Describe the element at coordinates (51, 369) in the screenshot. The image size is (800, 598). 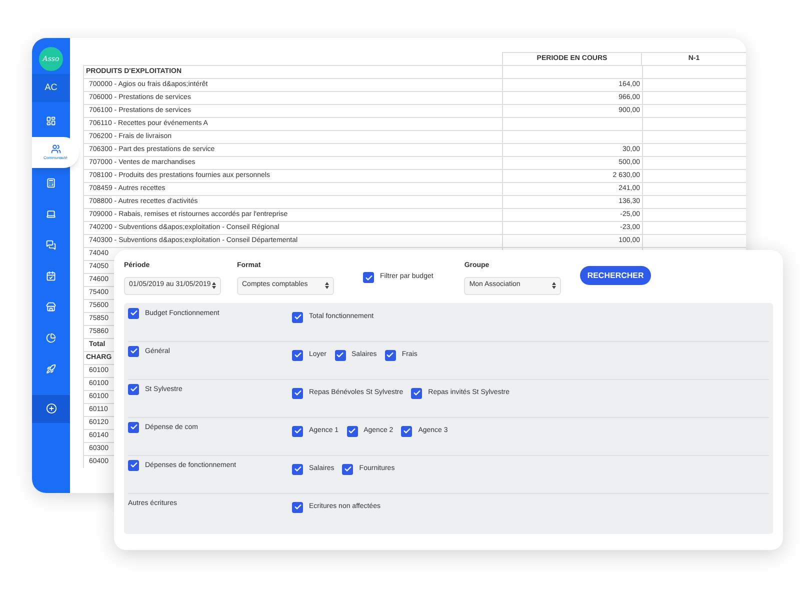
I see `rocket-icon` at that location.